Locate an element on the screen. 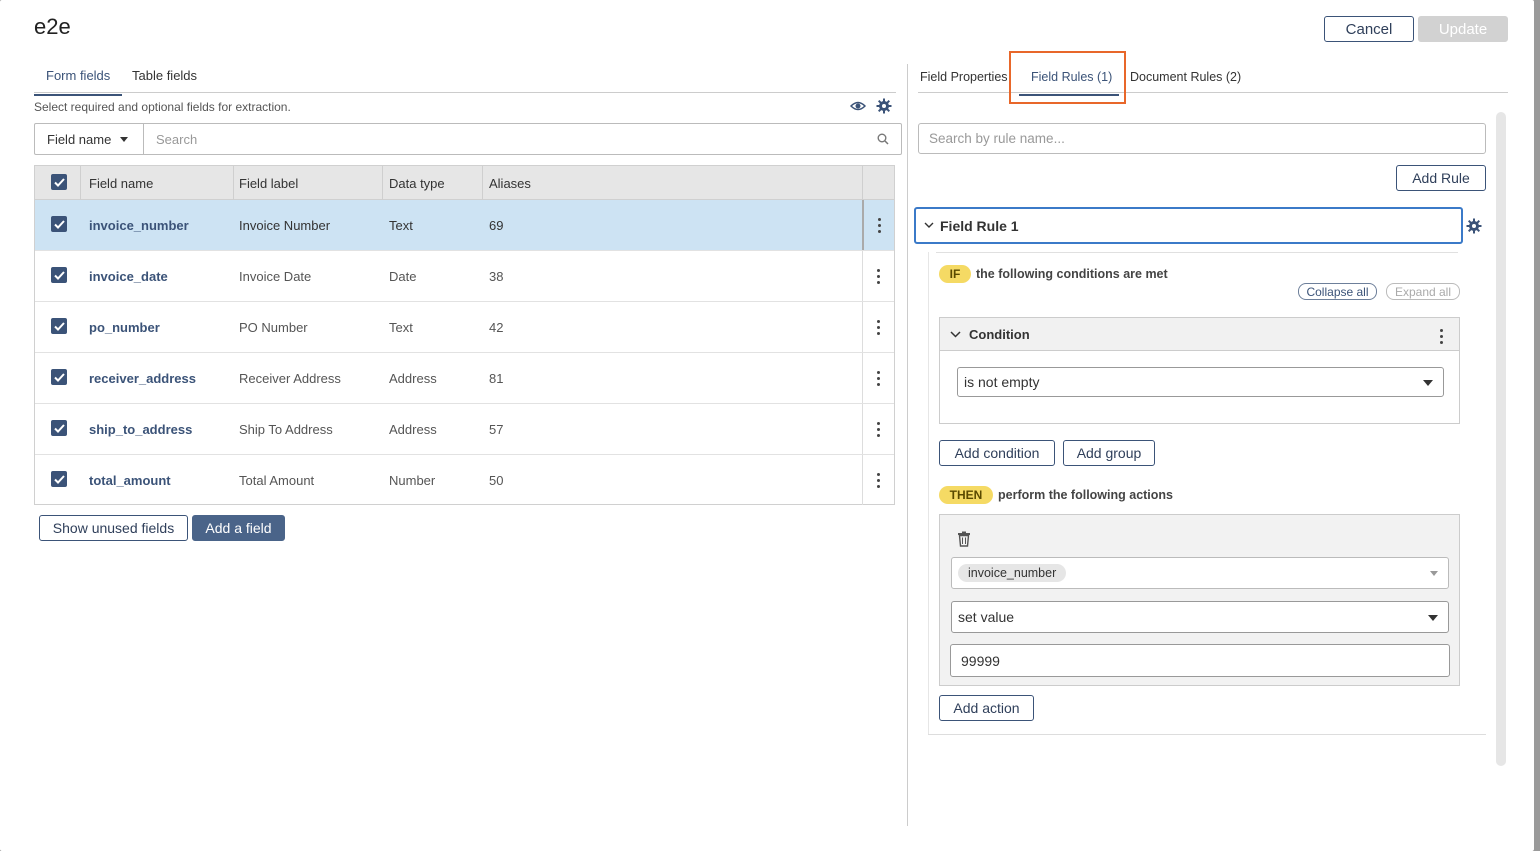 The image size is (1540, 851). aliases-count: 42 is located at coordinates (496, 327).